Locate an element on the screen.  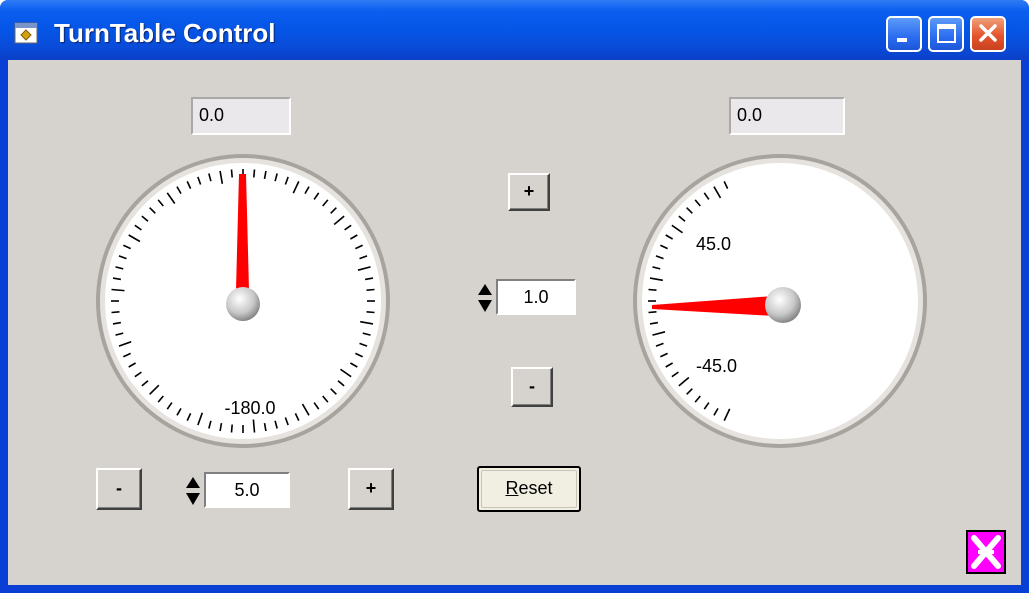
tilt-plus-label: + is located at coordinates (529, 191).